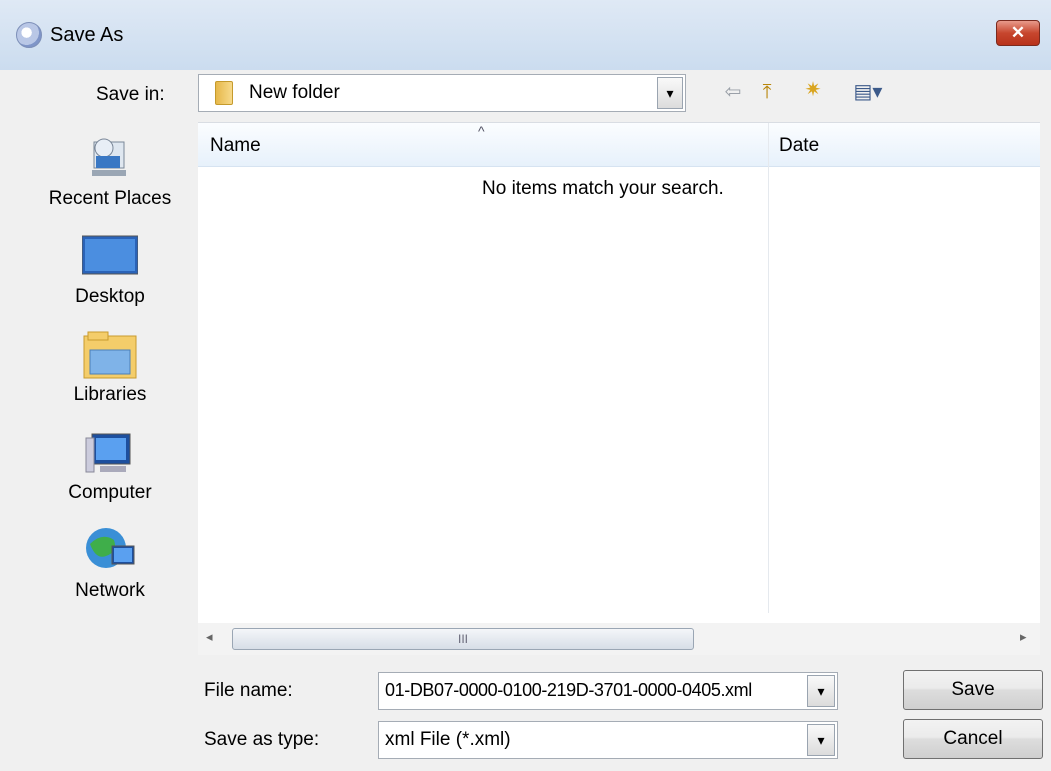 Image resolution: width=1051 pixels, height=771 pixels. Describe the element at coordinates (294, 92) in the screenshot. I see `save-in-value: New folder` at that location.